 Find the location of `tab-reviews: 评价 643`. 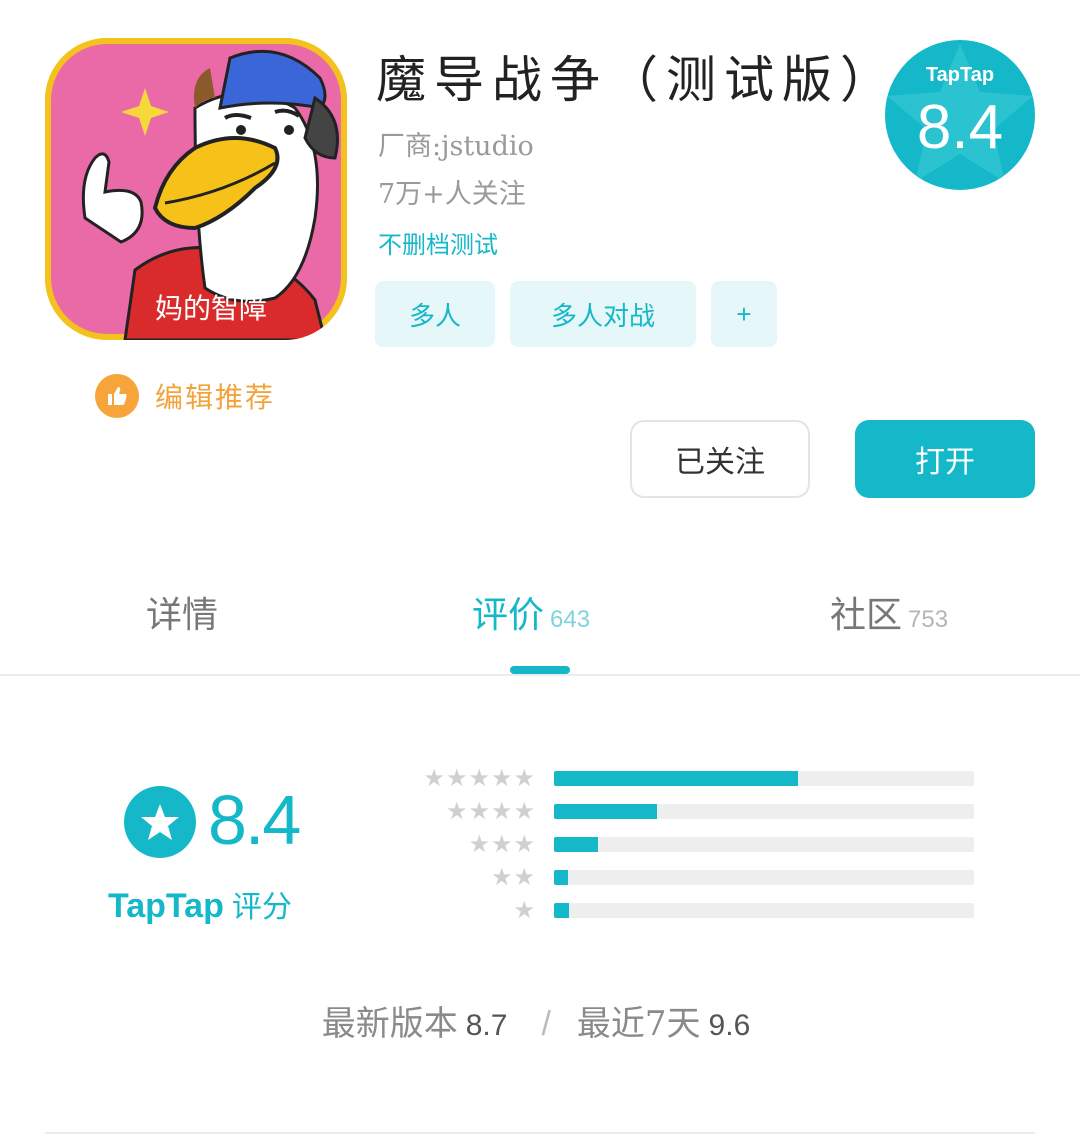

tab-reviews: 评价 643 is located at coordinates (531, 612).